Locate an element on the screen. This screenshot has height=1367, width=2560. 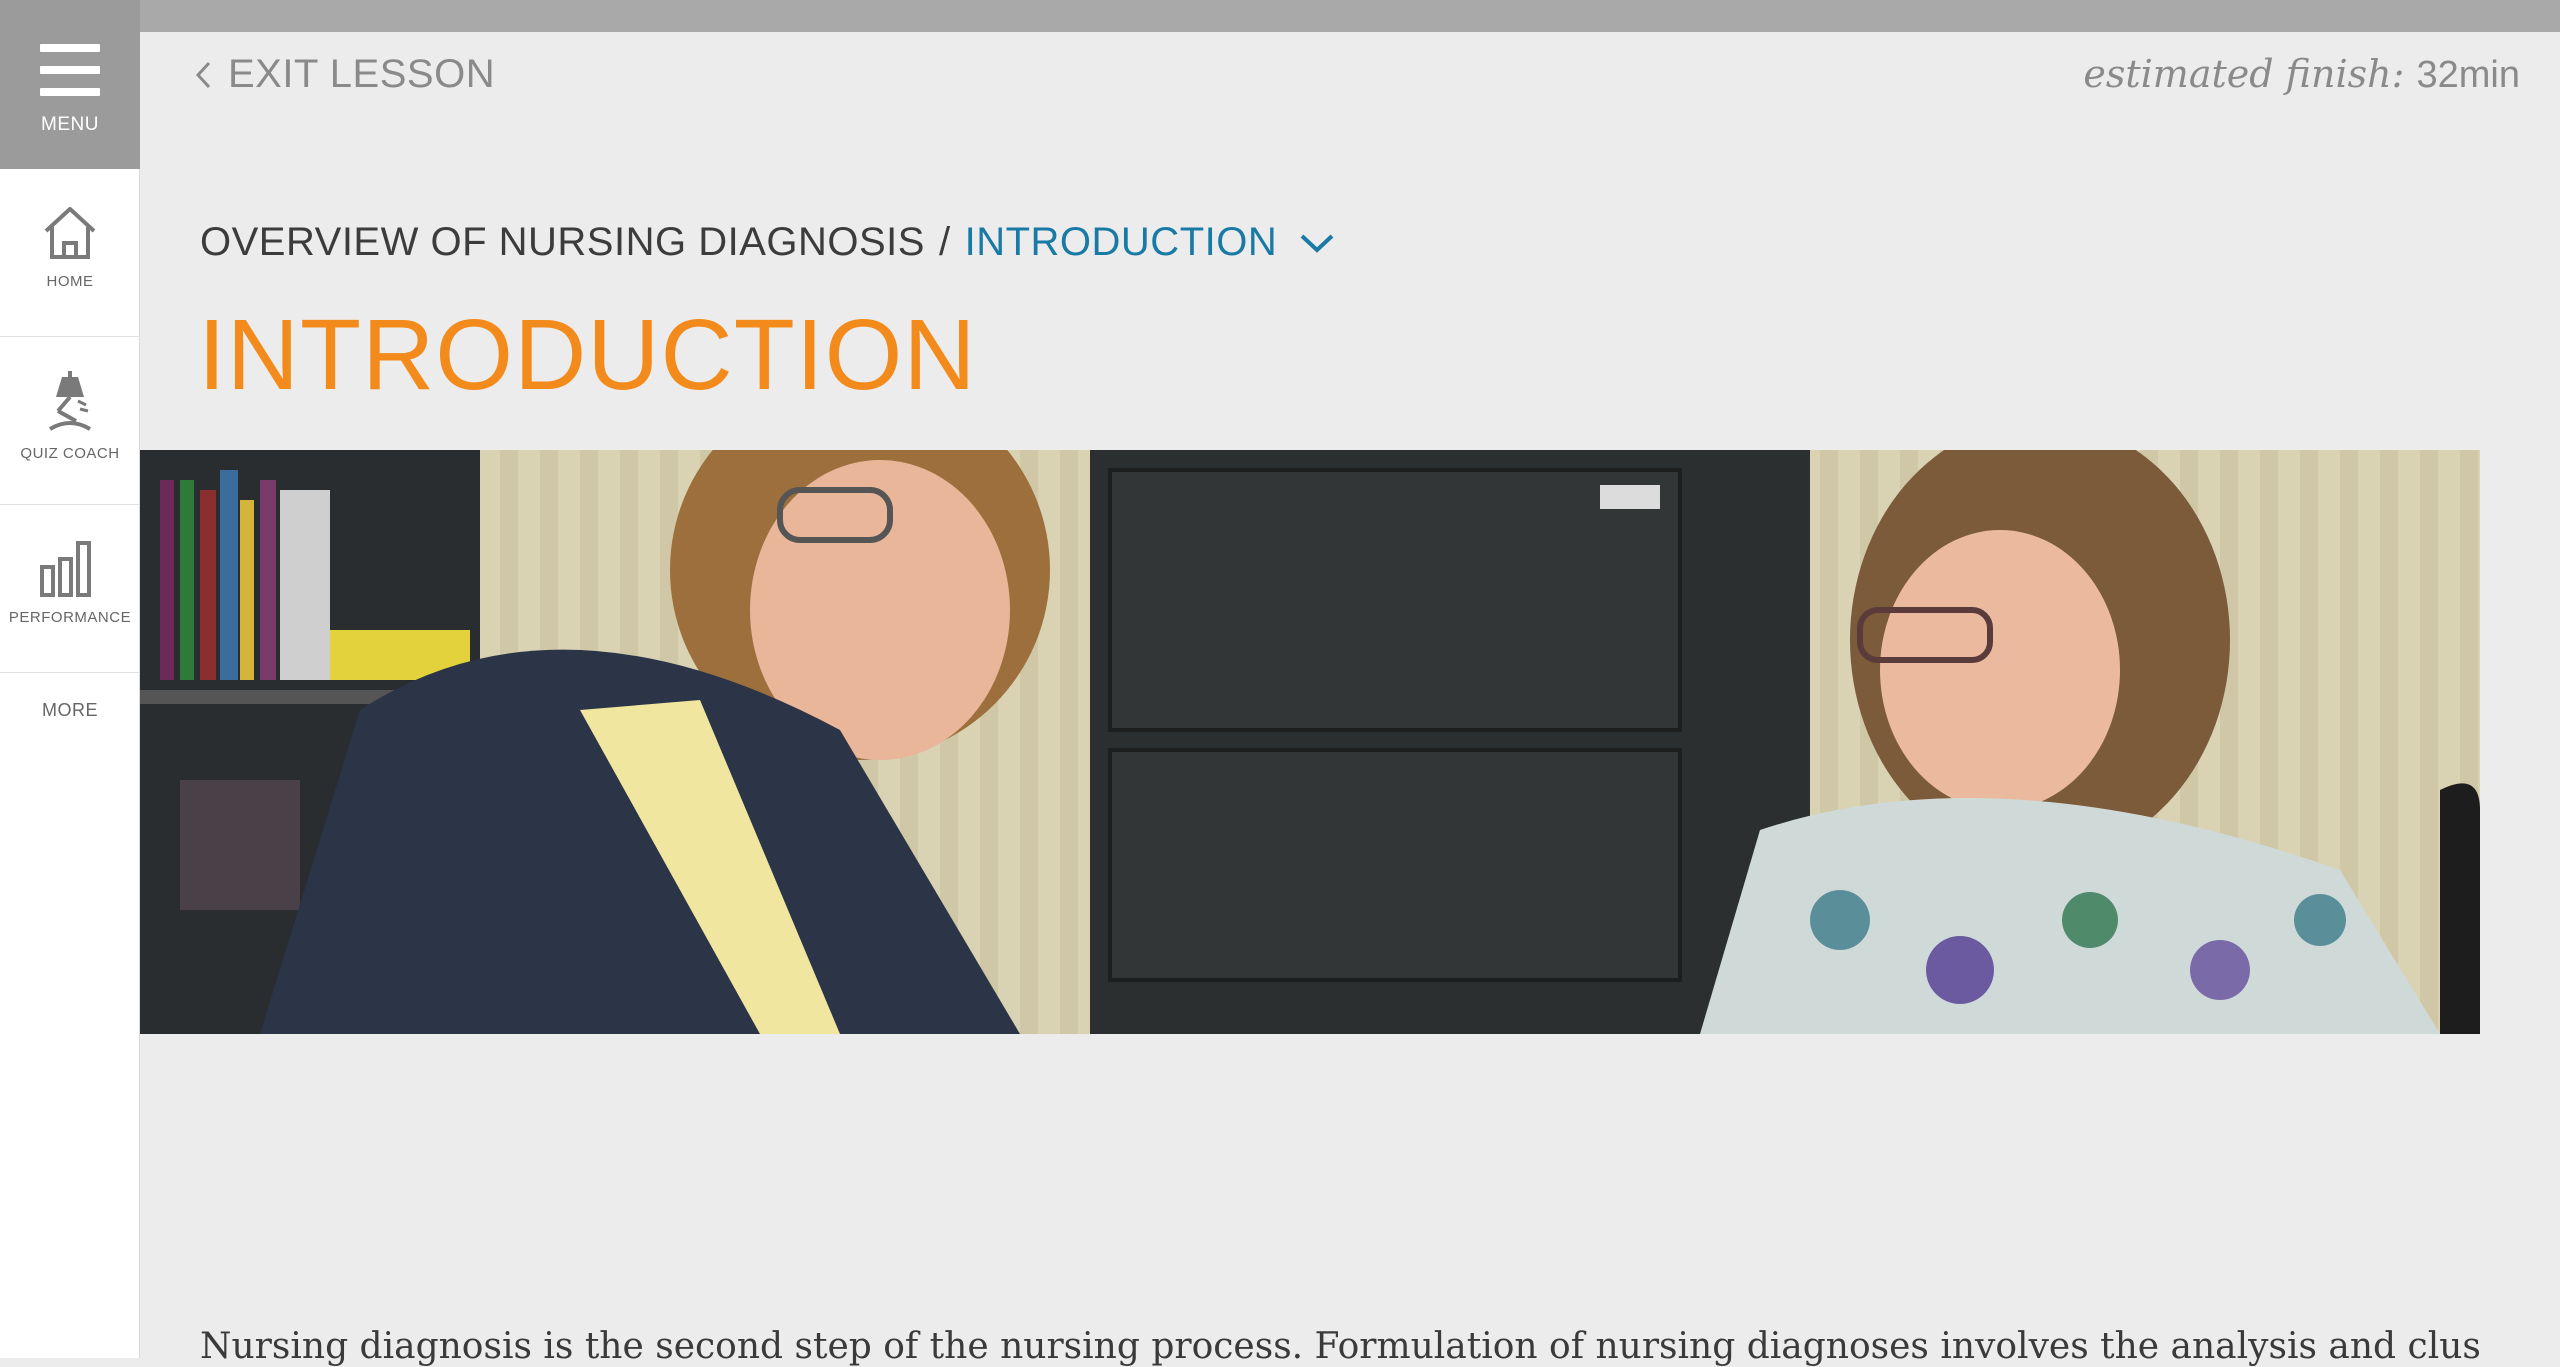
breadcrumb-parent: OVERVIEW OF NURSING DIAGNOSIS is located at coordinates (562, 242).